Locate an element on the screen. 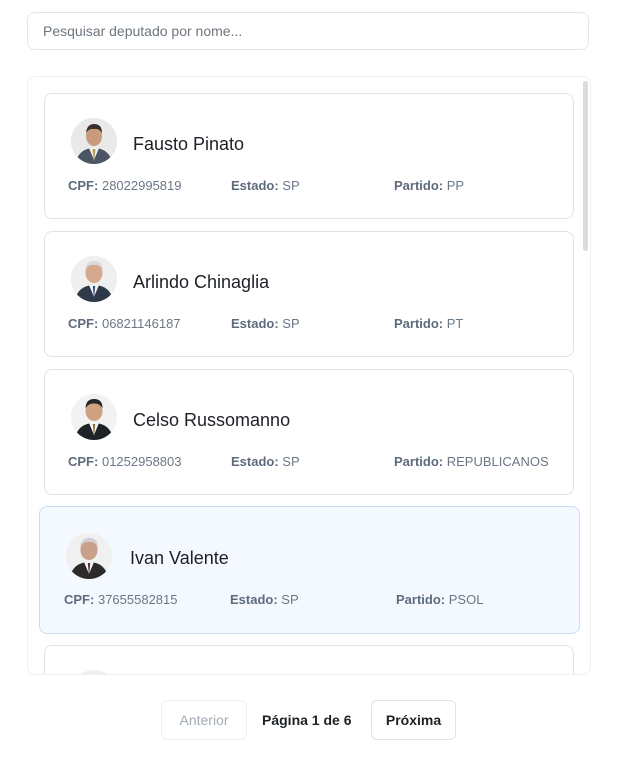  next-page-button: Próxima is located at coordinates (413, 720).